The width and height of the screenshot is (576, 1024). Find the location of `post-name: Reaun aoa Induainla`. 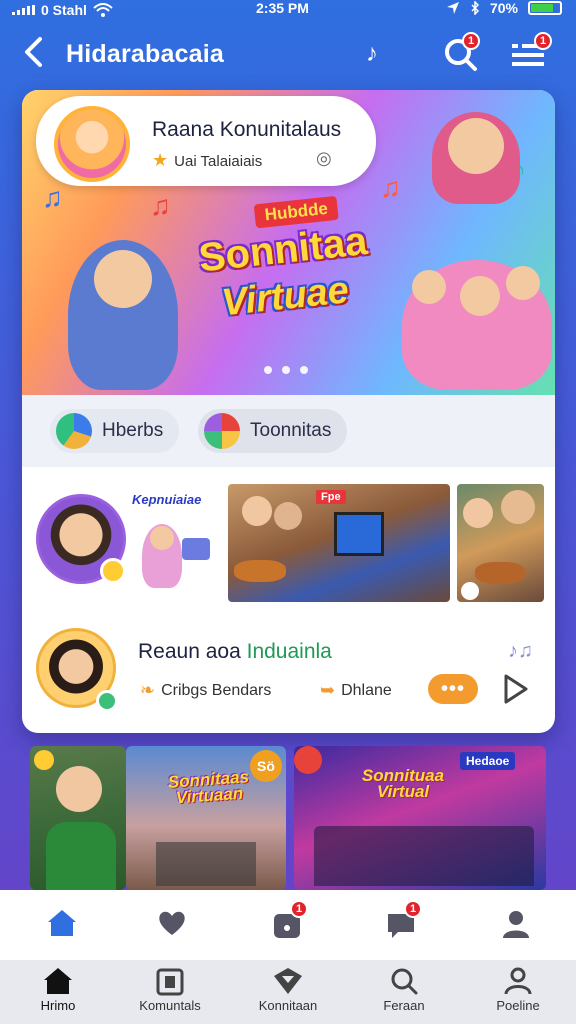

post-name: Reaun aoa Induainla is located at coordinates (235, 652).